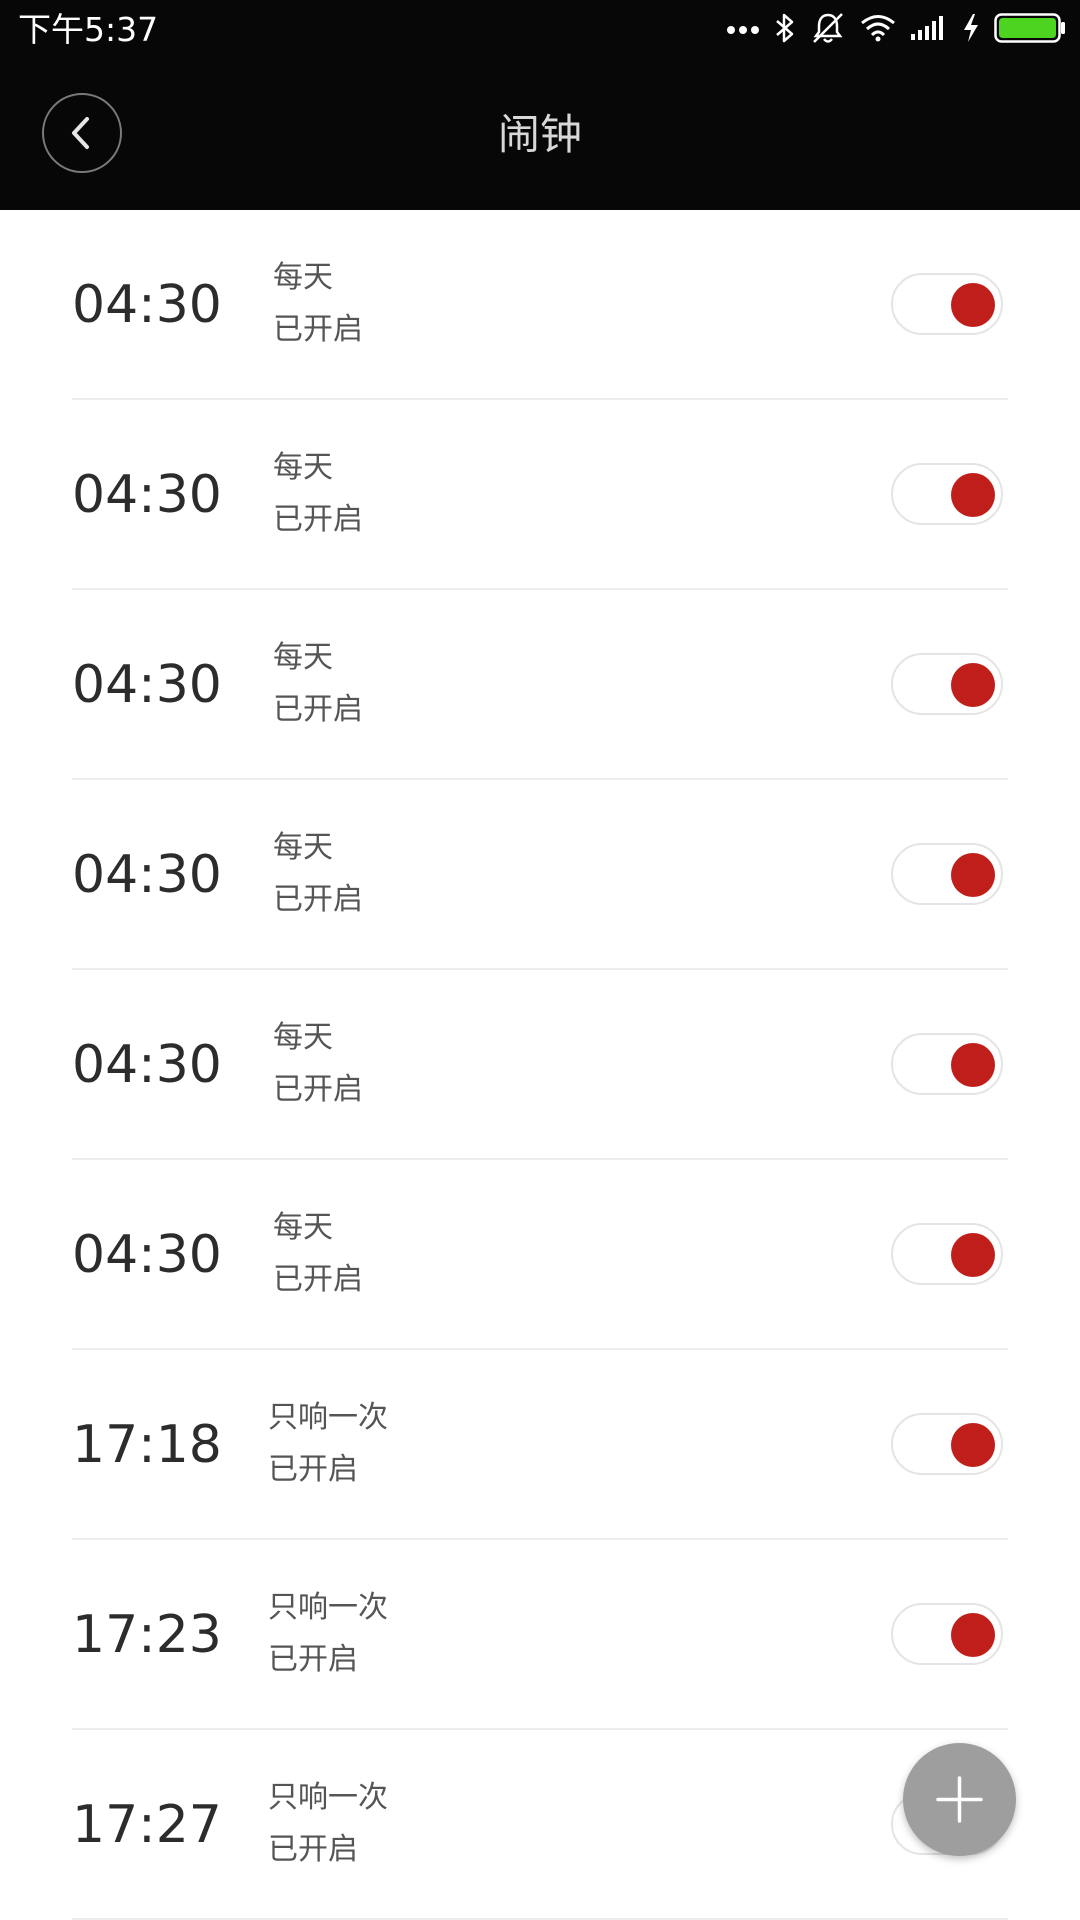  Describe the element at coordinates (743, 30) in the screenshot. I see `more-dots-icon` at that location.